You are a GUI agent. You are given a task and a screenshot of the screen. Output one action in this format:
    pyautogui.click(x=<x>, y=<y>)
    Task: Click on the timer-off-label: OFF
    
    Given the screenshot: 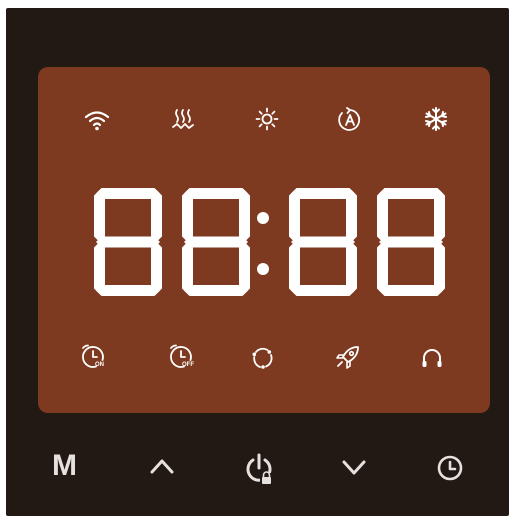 What is the action you would take?
    pyautogui.click(x=188, y=365)
    